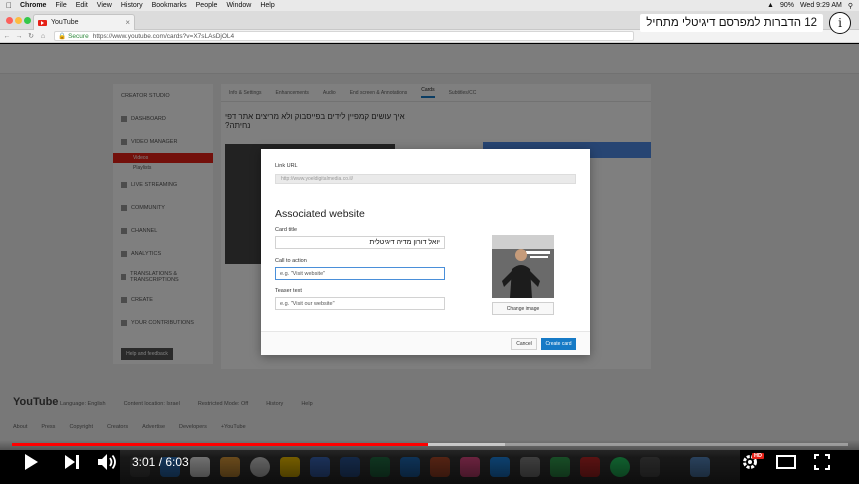 The width and height of the screenshot is (859, 484). I want to click on duration: 6:03, so click(177, 462).